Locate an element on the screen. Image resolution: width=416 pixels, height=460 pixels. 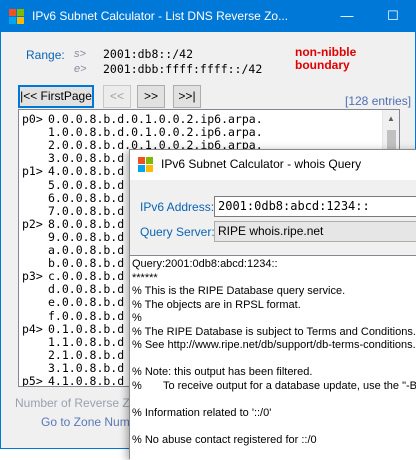
whois-app-icon is located at coordinates (146, 165).